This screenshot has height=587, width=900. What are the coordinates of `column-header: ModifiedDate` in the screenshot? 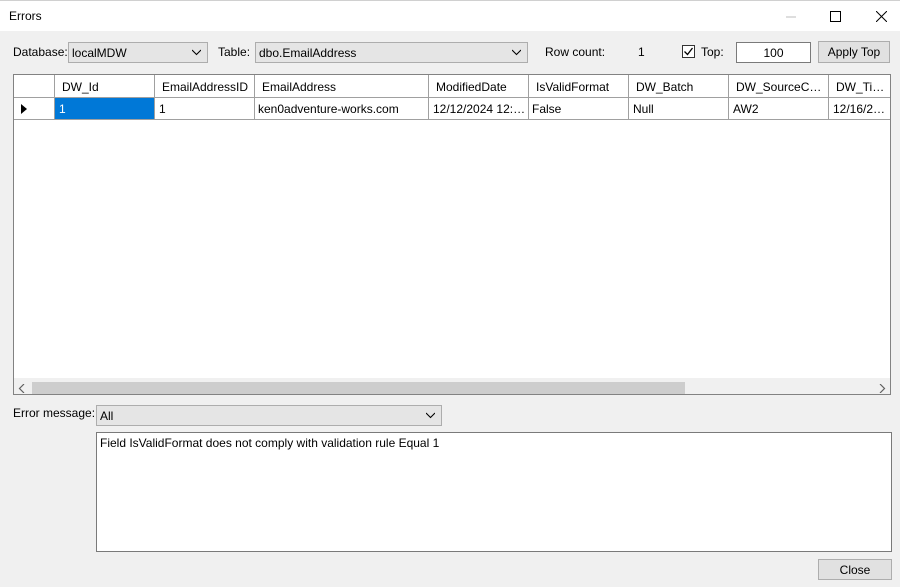 It's located at (479, 86).